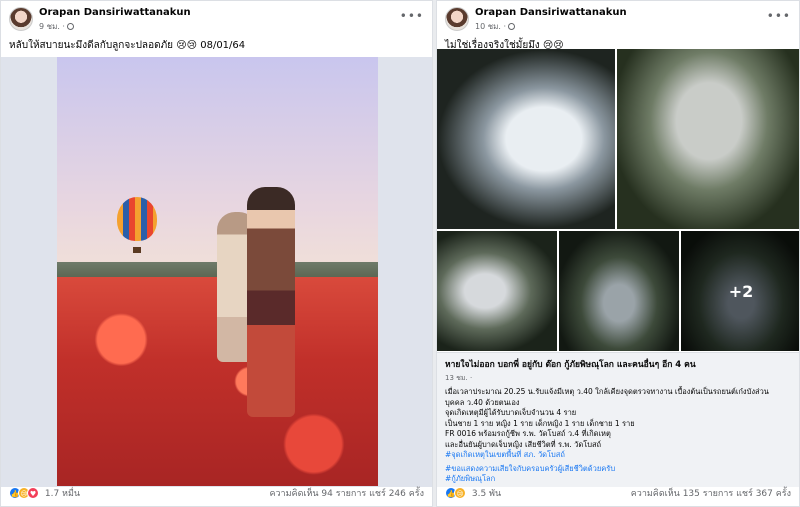 This screenshot has height=507, width=800. Describe the element at coordinates (216, 20) in the screenshot. I see `post-header: Orapan Dansiriwattanakun 9 ชม. · •••` at that location.